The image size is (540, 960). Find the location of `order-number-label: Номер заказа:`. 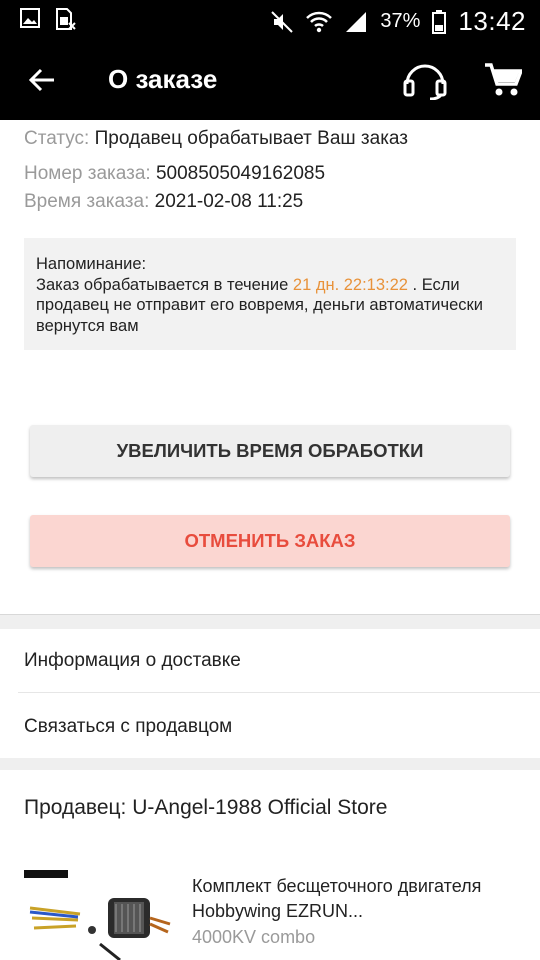

order-number-label: Номер заказа: is located at coordinates (87, 173).